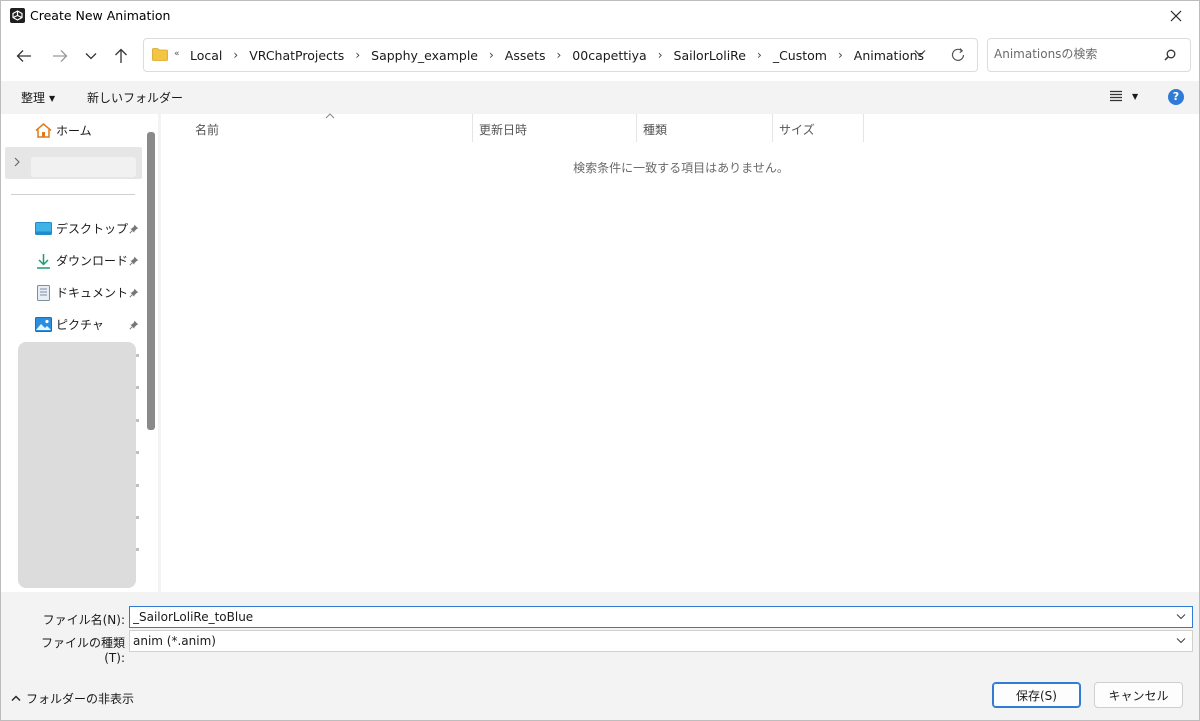 This screenshot has height=721, width=1200. What do you see at coordinates (600, 16) in the screenshot?
I see `title-bar: Create New Animation` at bounding box center [600, 16].